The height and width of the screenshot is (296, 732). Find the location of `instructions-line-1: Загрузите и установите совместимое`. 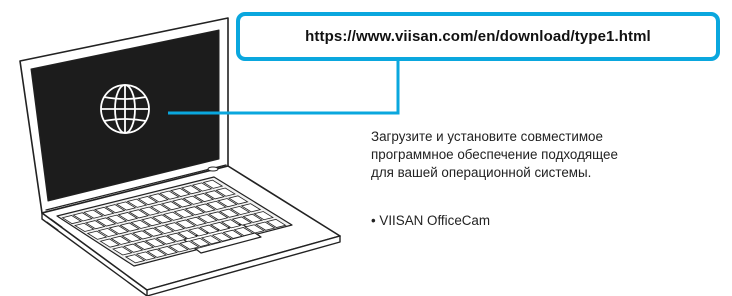

instructions-line-1: Загрузите и установите совместимое is located at coordinates (487, 136).